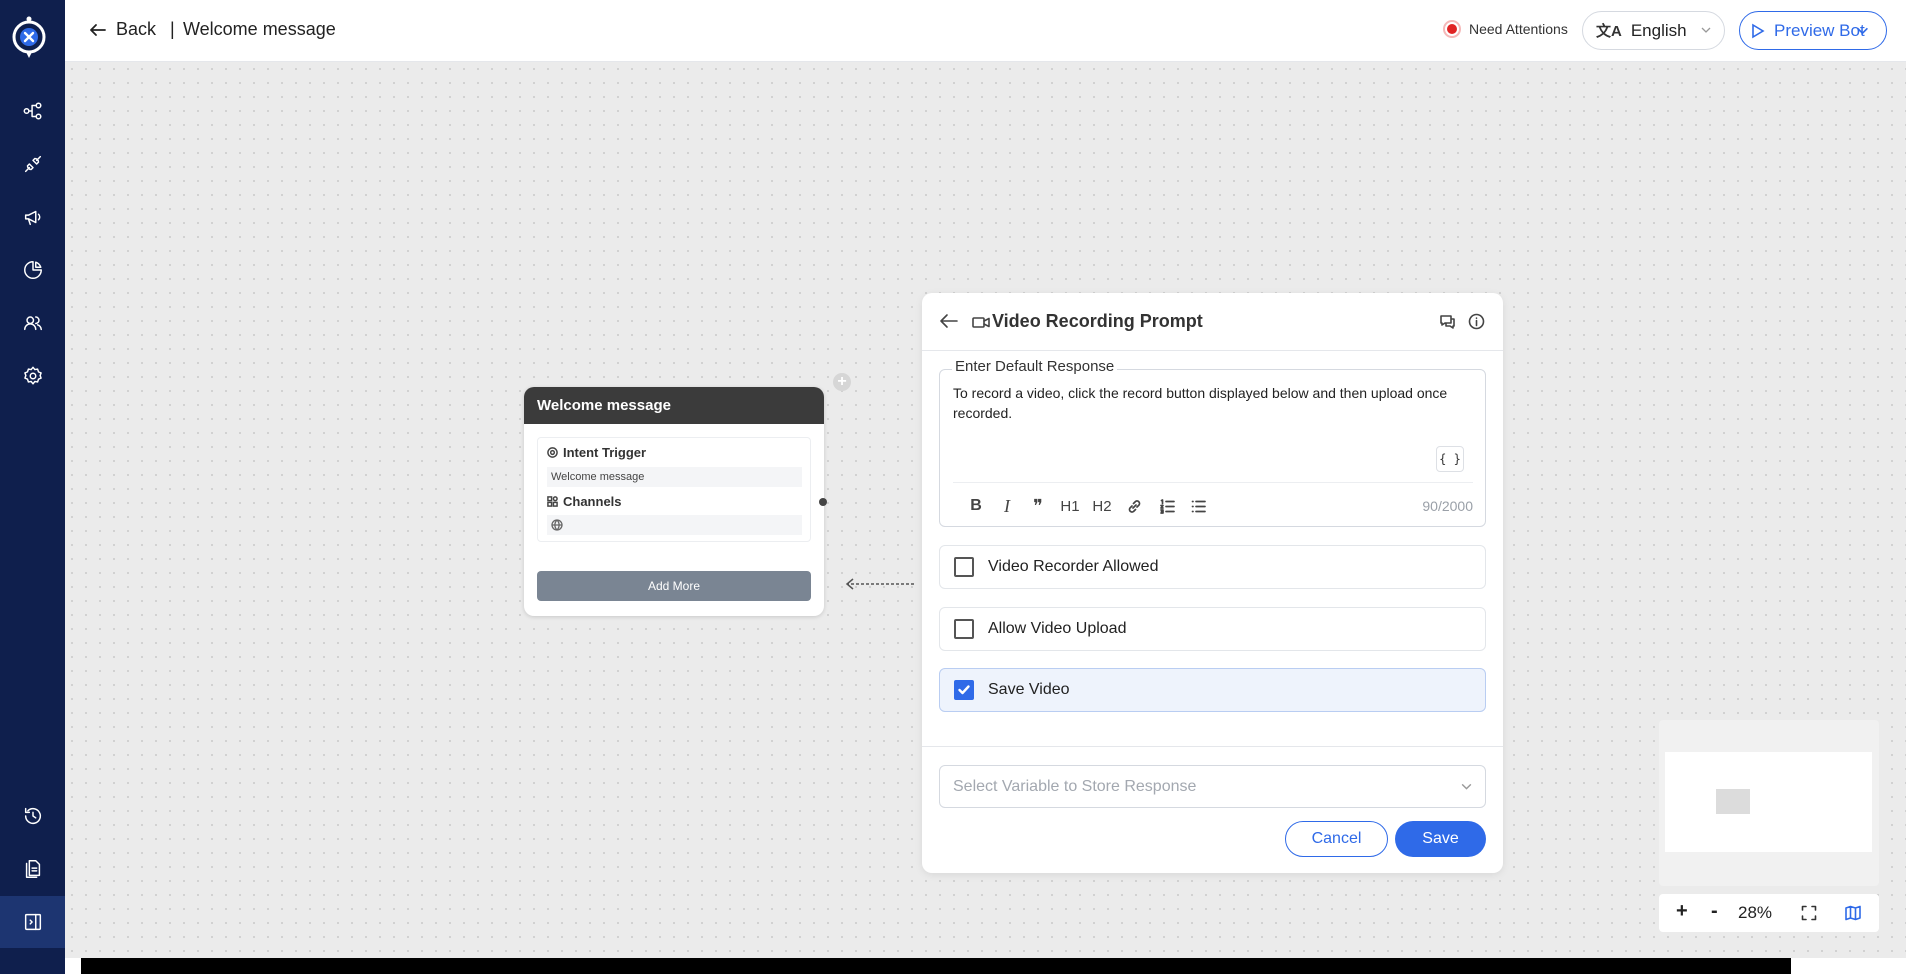 The height and width of the screenshot is (974, 1906). Describe the element at coordinates (1809, 913) in the screenshot. I see `fullscreen-icon` at that location.